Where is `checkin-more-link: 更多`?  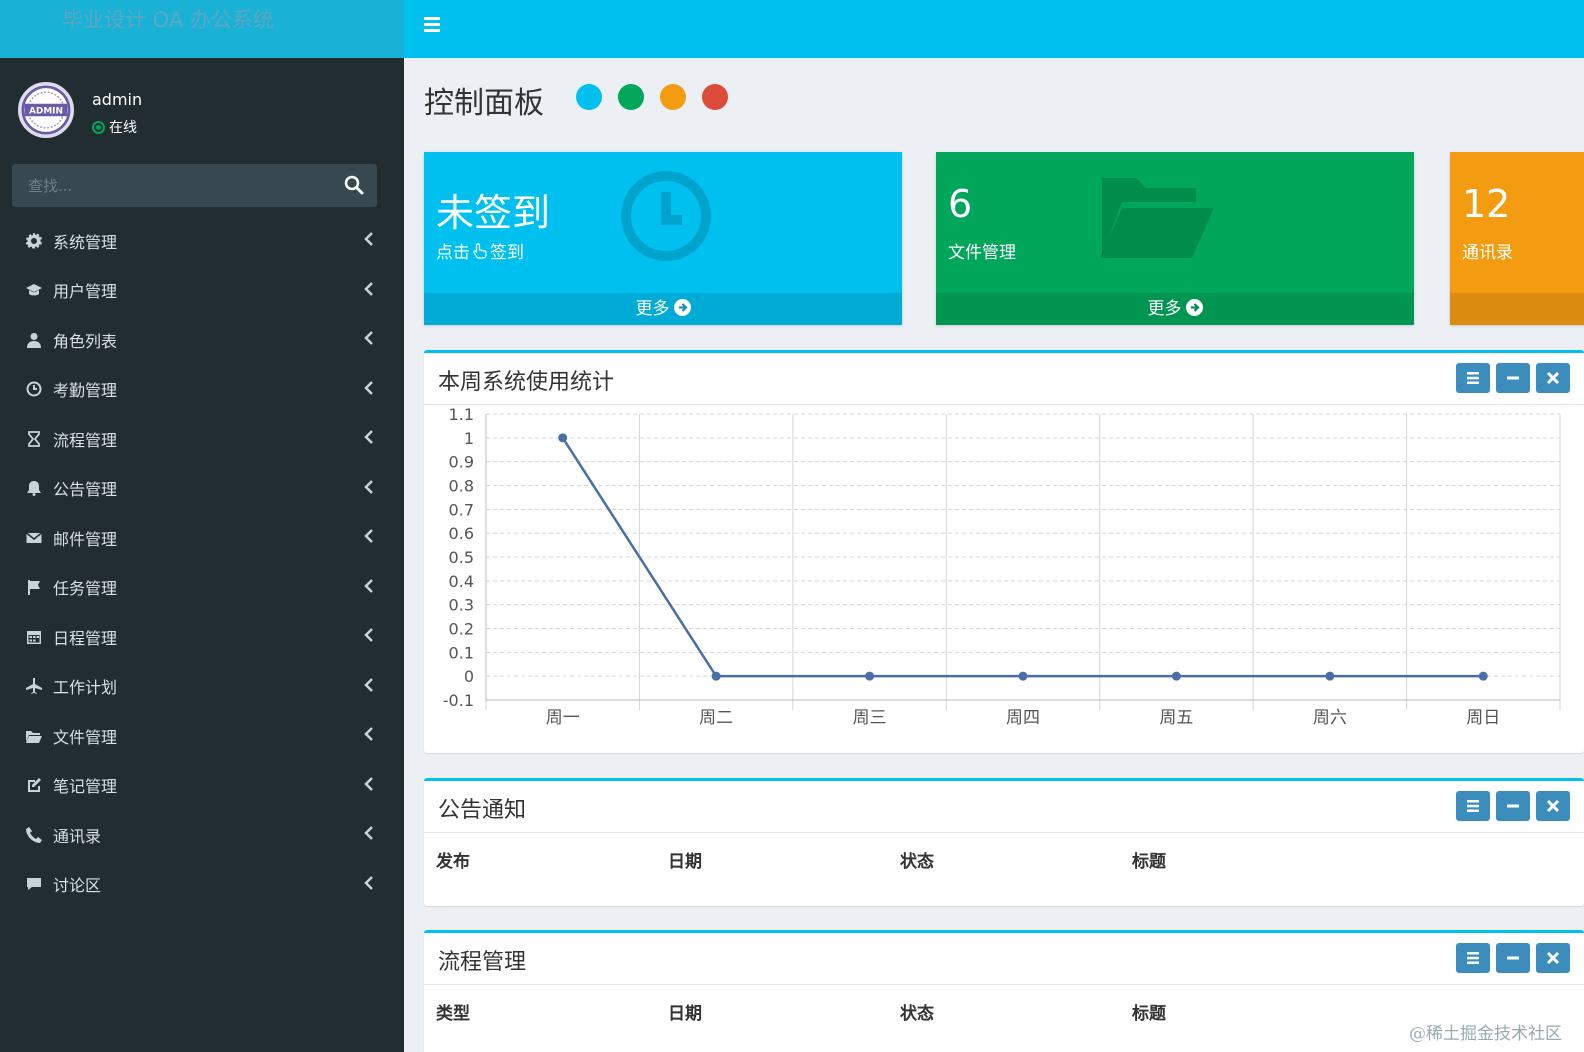 checkin-more-link: 更多 is located at coordinates (663, 309).